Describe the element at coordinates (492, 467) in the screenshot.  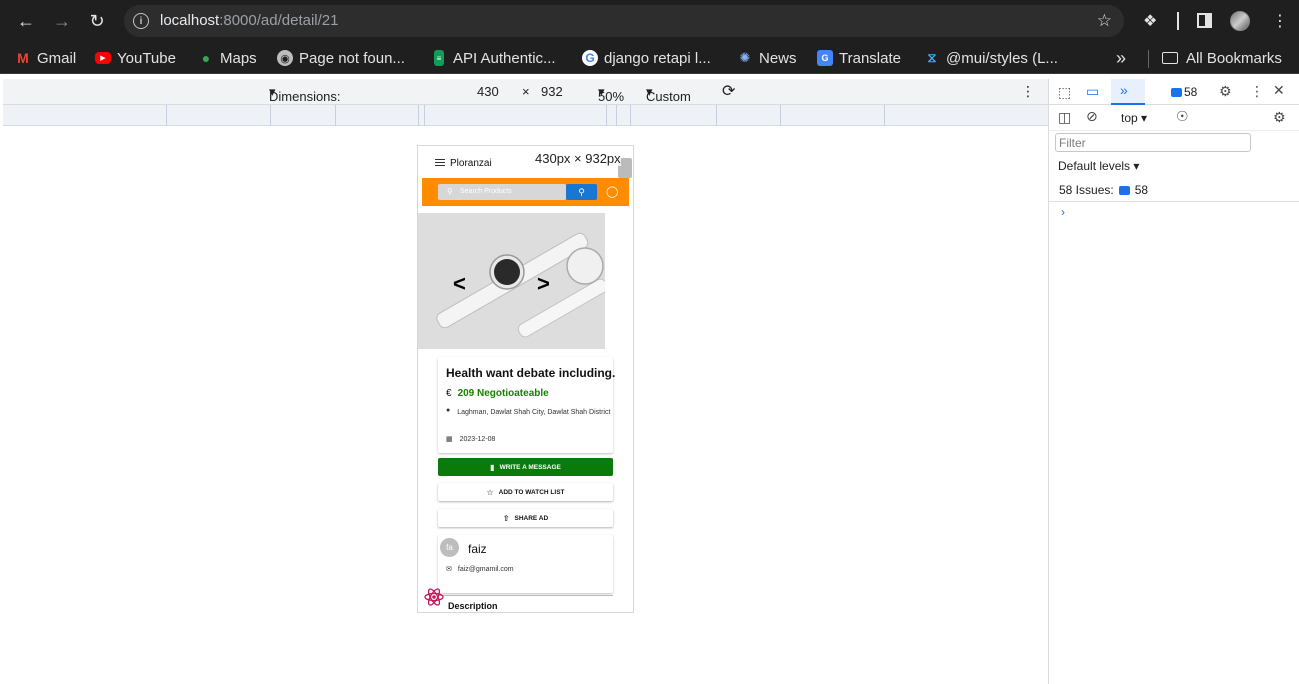
I see `chat-icon: ▮` at that location.